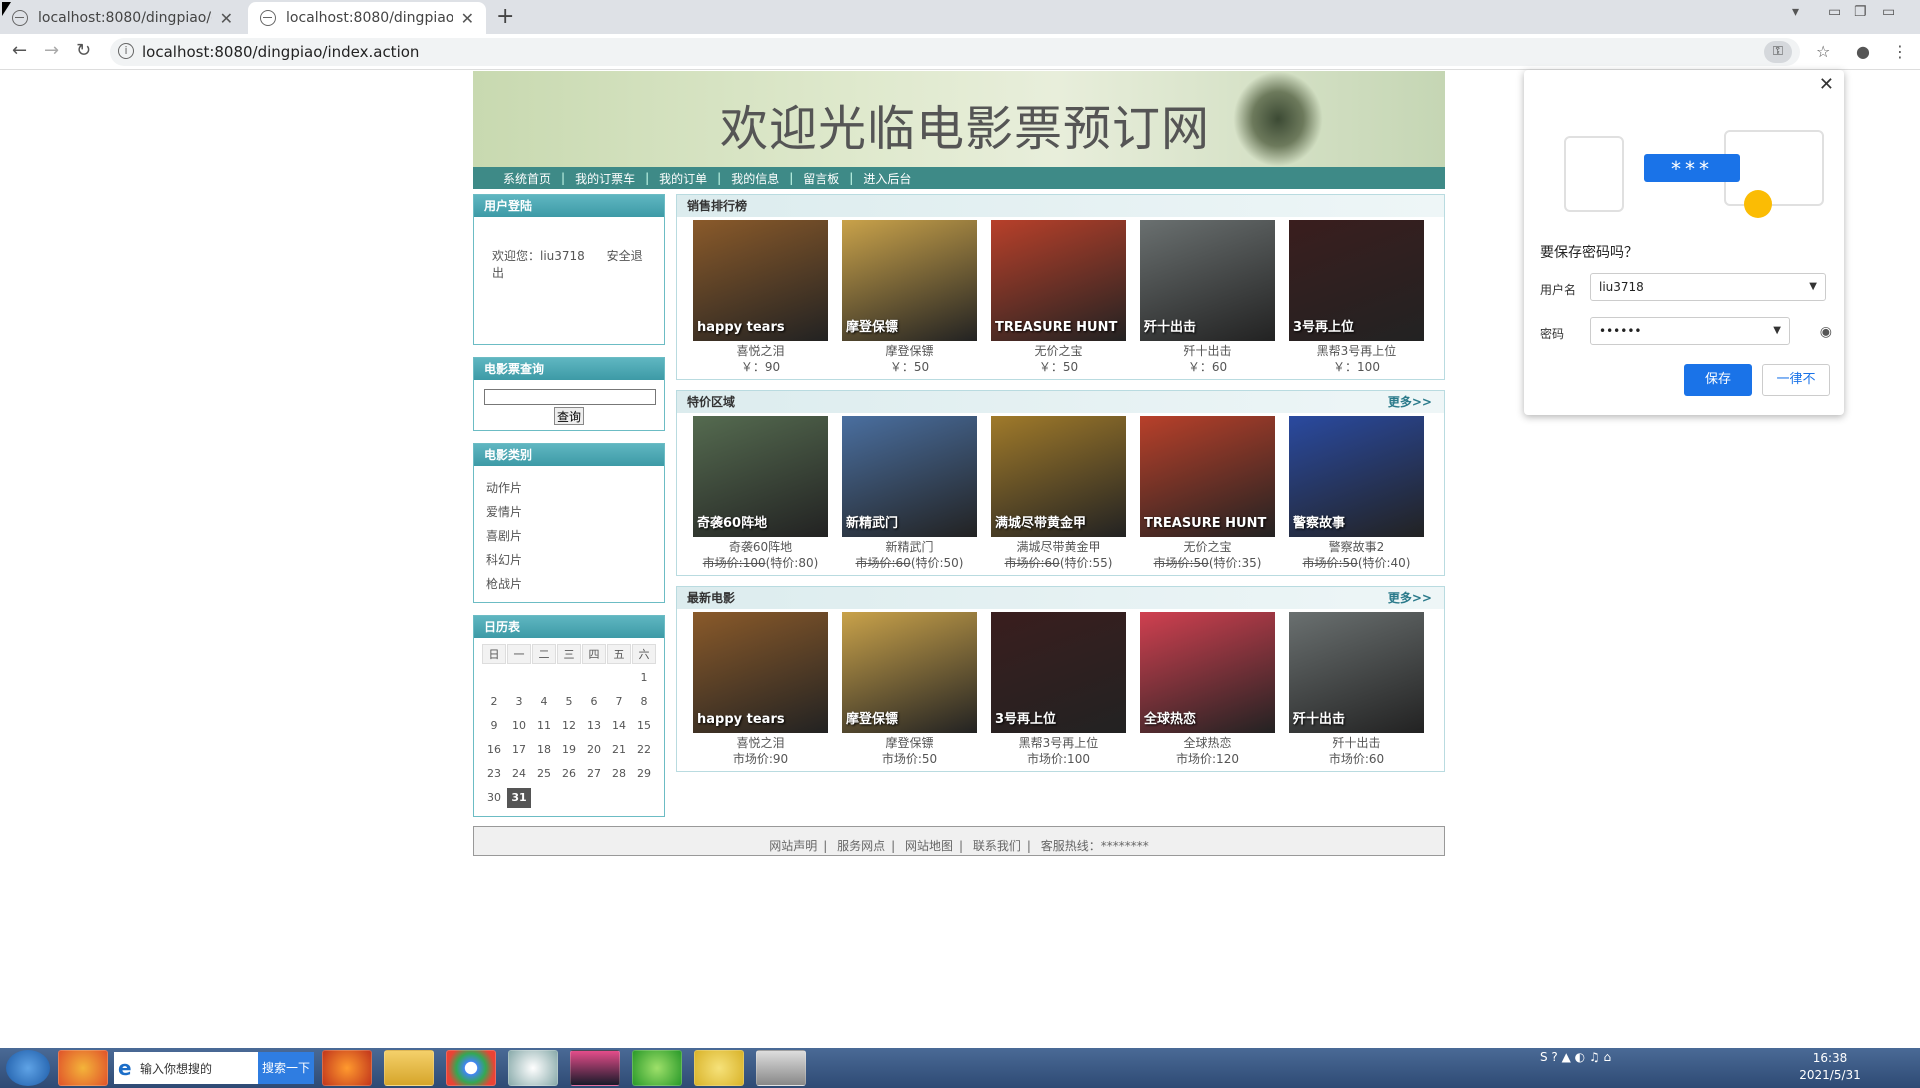  What do you see at coordinates (494, 726) in the screenshot?
I see `calendar-day: 9` at bounding box center [494, 726].